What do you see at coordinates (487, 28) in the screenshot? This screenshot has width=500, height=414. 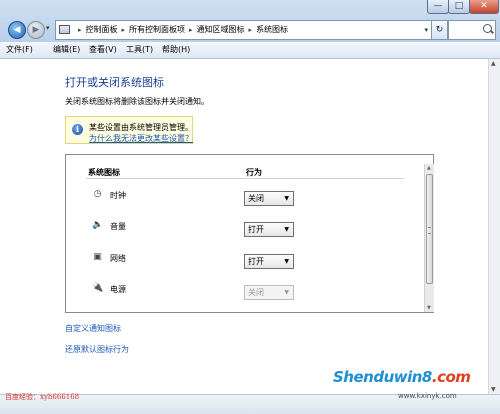 I see `search-icon` at bounding box center [487, 28].